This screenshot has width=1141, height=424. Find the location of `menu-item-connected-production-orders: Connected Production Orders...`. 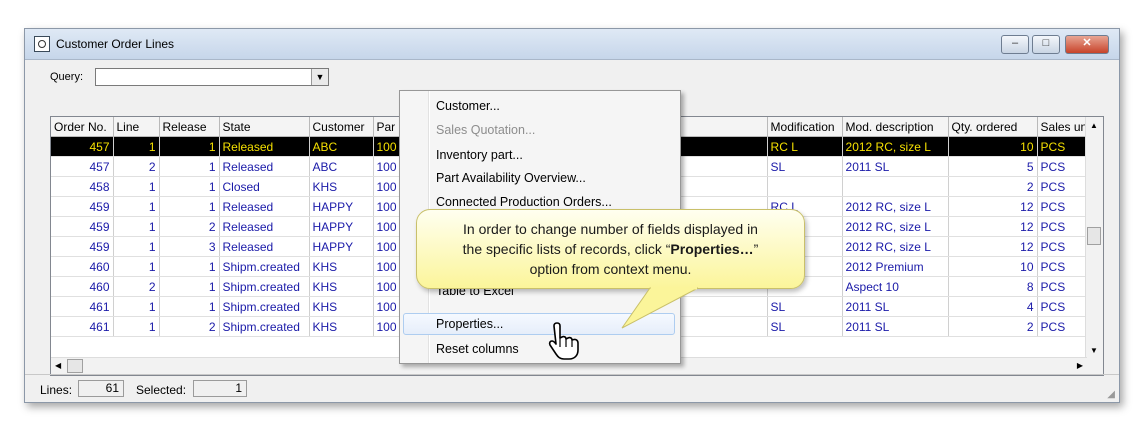

menu-item-connected-production-orders: Connected Production Orders... is located at coordinates (524, 202).